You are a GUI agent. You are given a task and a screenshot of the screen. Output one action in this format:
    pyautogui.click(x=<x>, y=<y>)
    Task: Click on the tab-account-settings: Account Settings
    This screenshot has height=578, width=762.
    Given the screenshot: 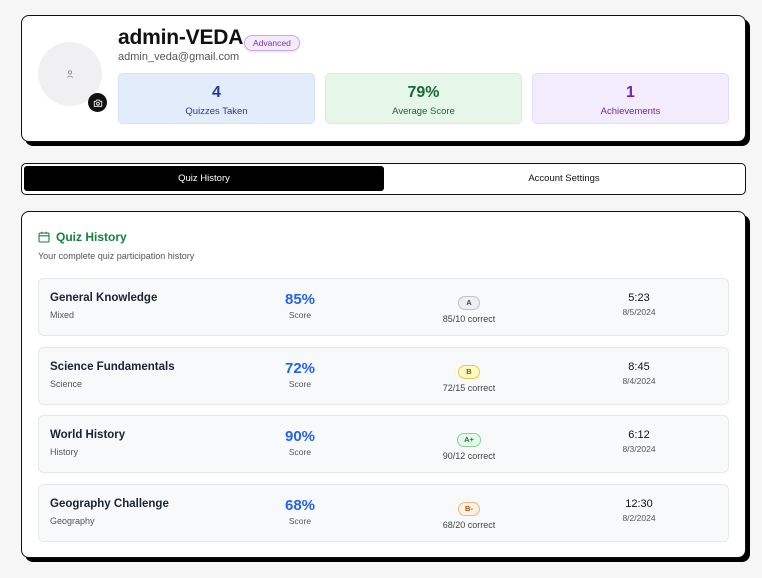 What is the action you would take?
    pyautogui.click(x=564, y=178)
    